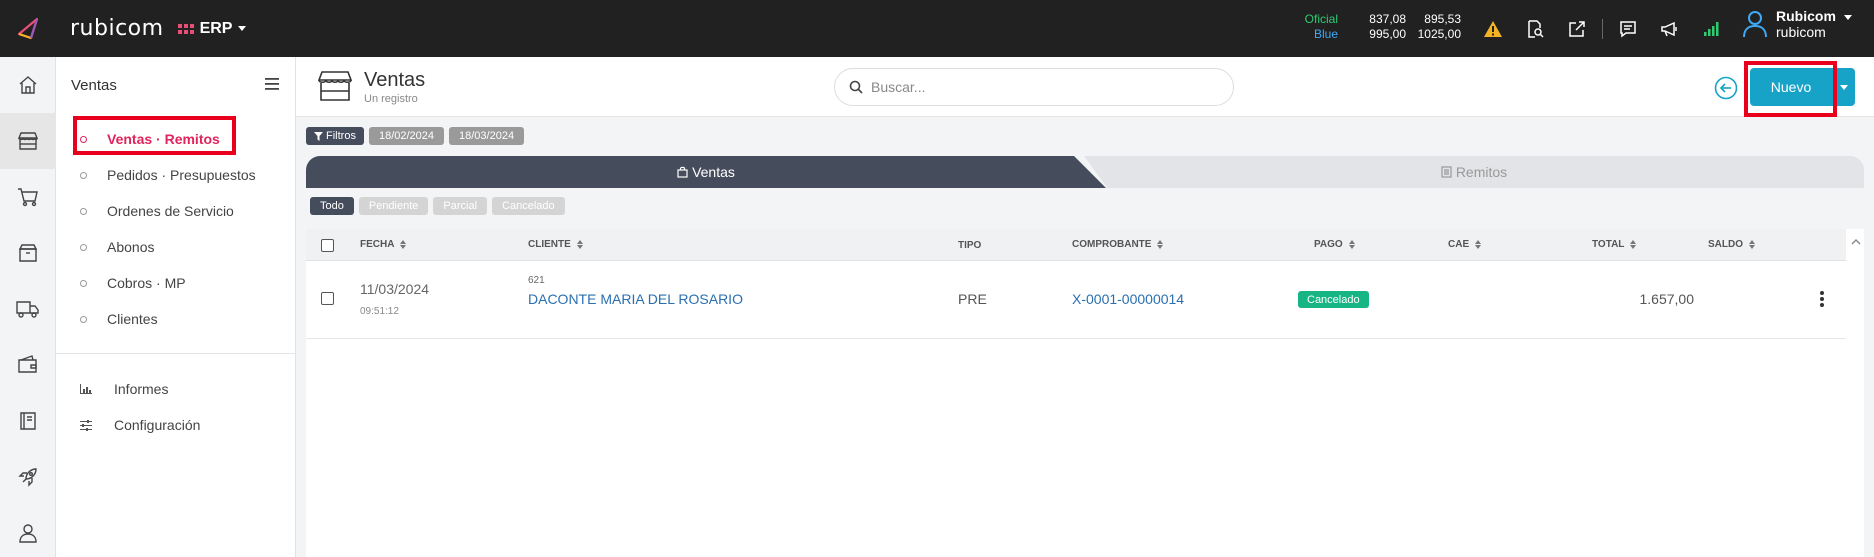 Image resolution: width=1874 pixels, height=557 pixels. Describe the element at coordinates (212, 29) in the screenshot. I see `module-selector: ERP` at that location.